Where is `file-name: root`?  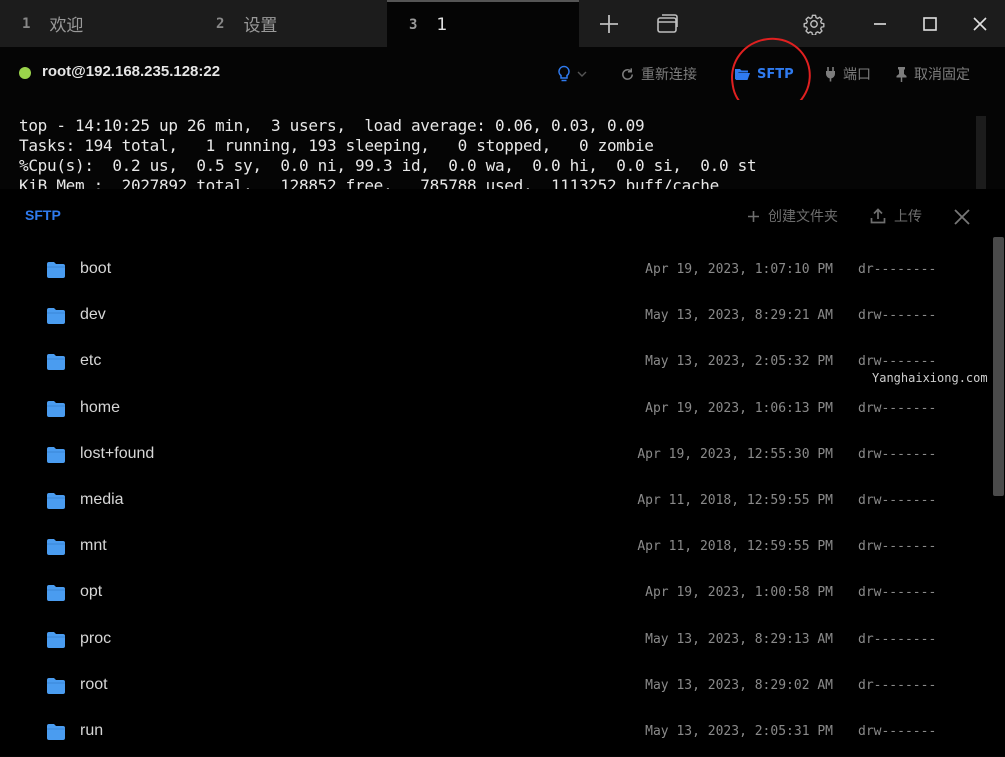
file-name: root is located at coordinates (94, 684).